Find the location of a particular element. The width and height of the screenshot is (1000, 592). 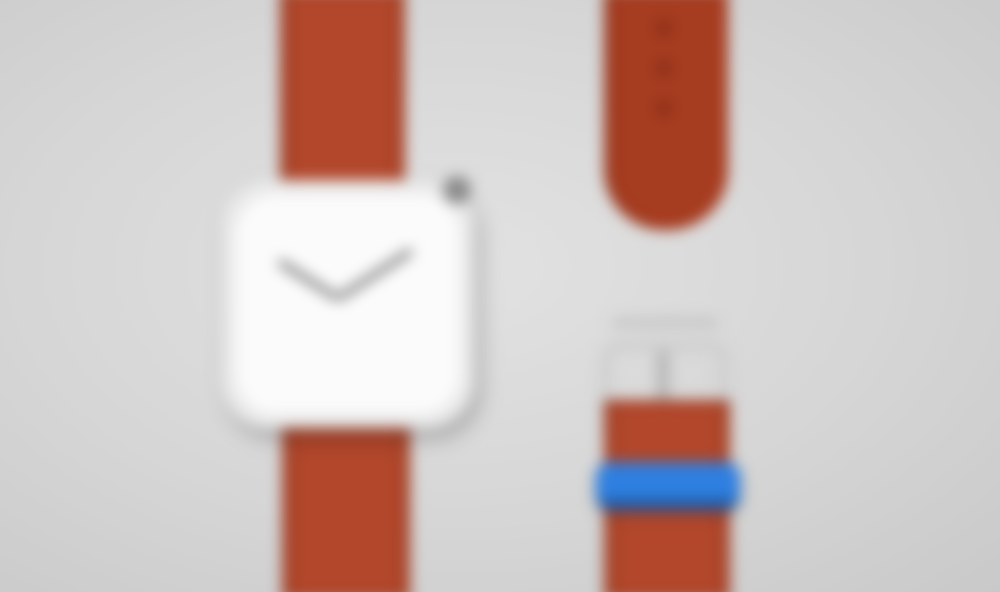

watch-crown is located at coordinates (457, 190).